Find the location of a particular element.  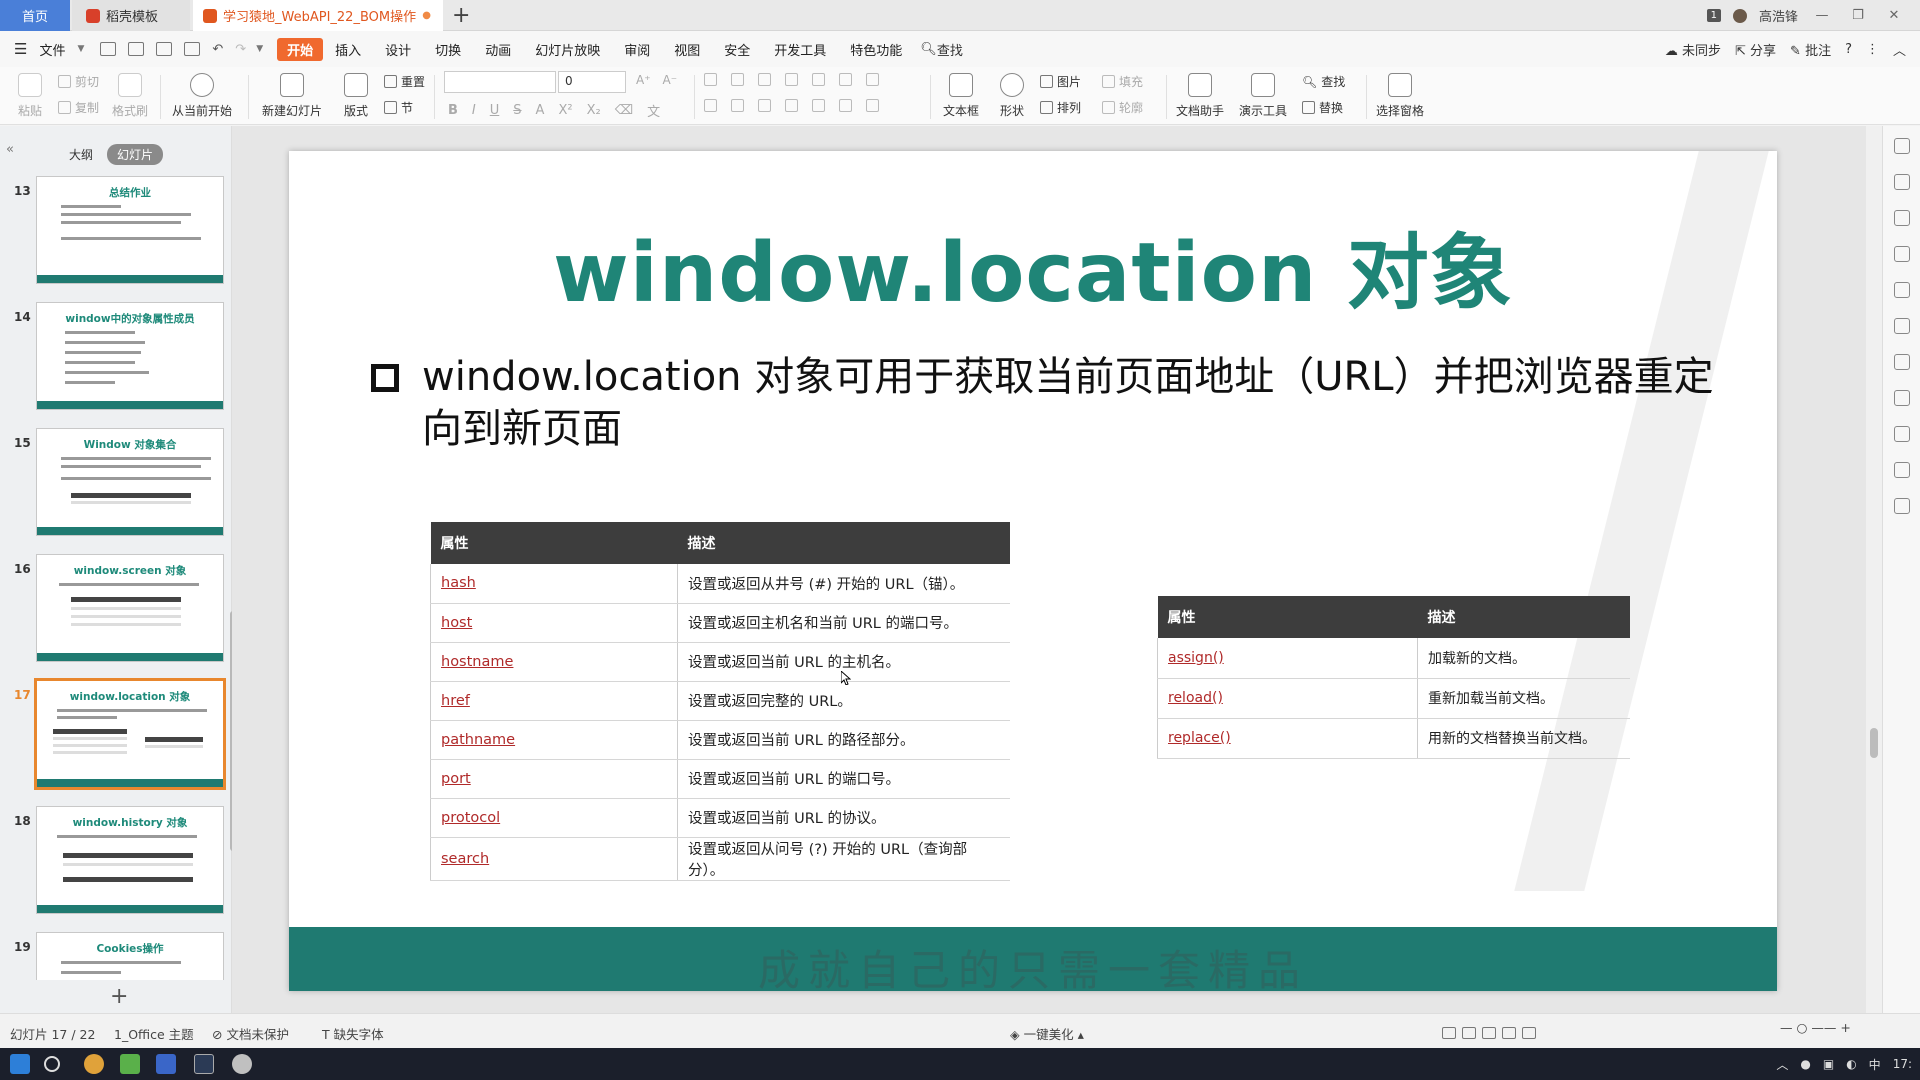

numbering-icon is located at coordinates (737, 79).